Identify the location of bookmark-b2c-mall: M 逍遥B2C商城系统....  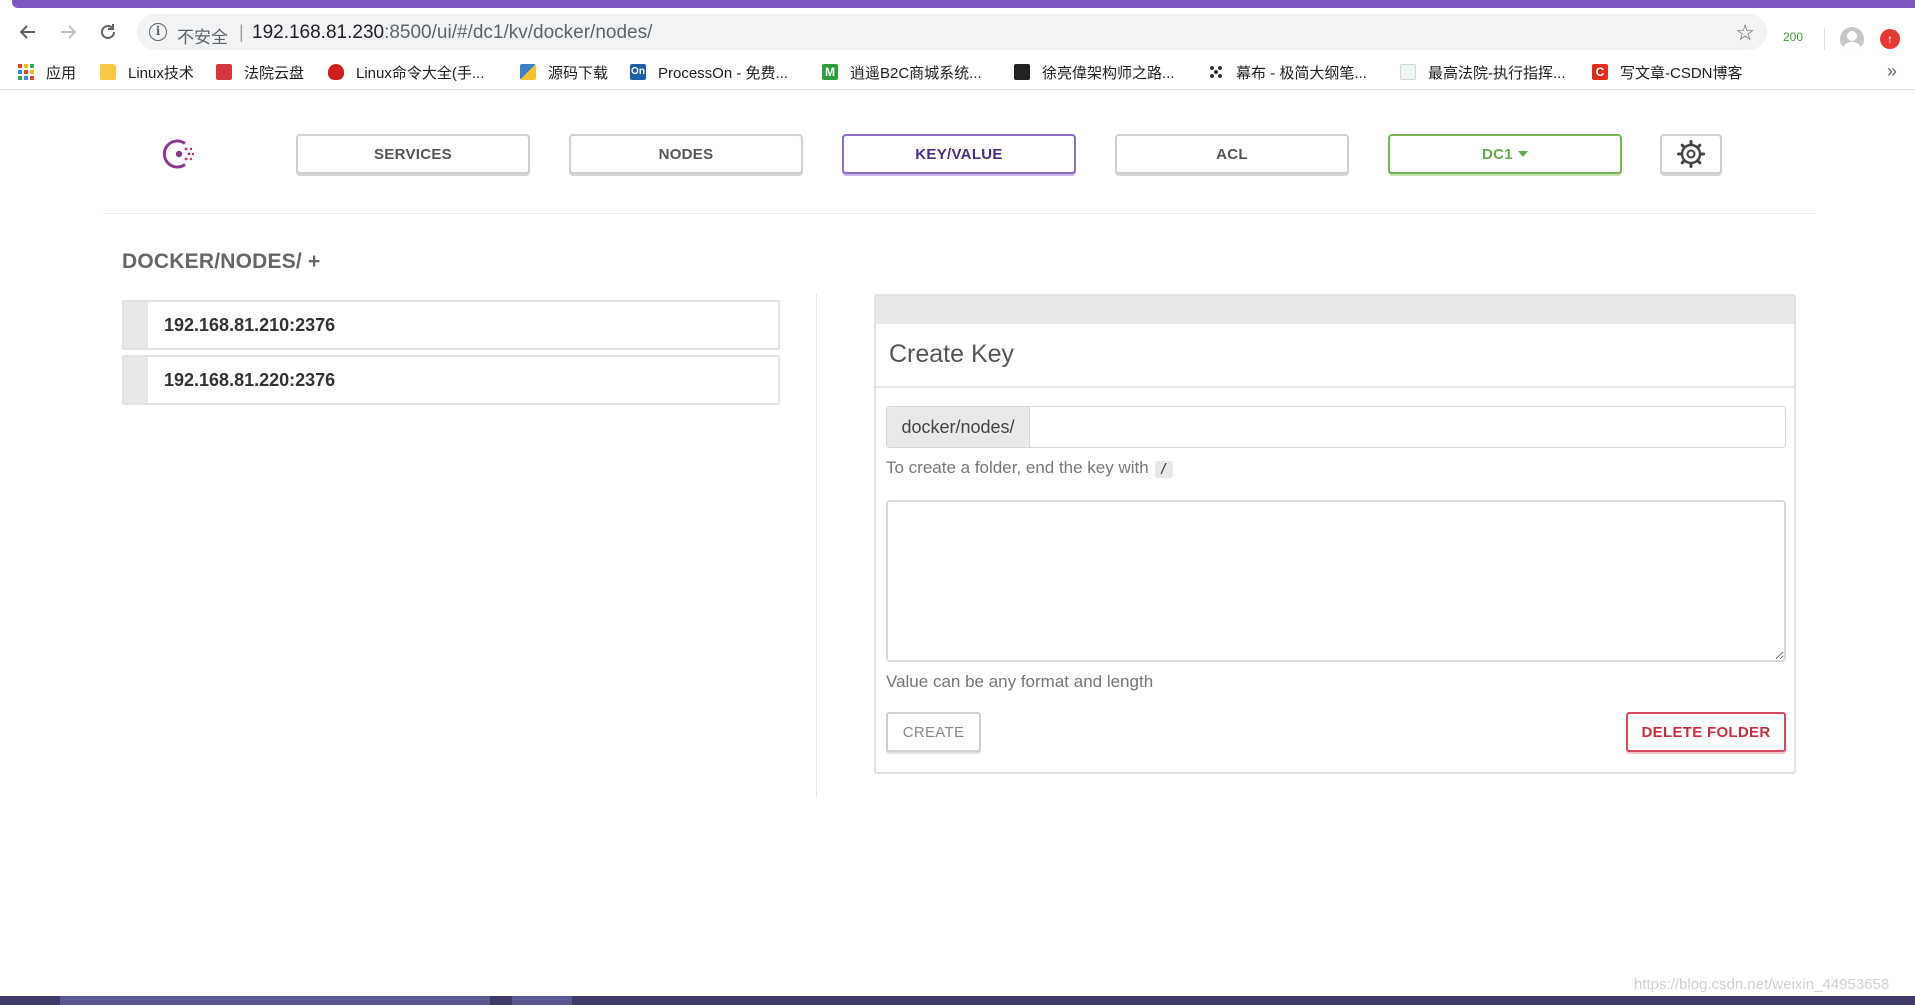
(902, 72).